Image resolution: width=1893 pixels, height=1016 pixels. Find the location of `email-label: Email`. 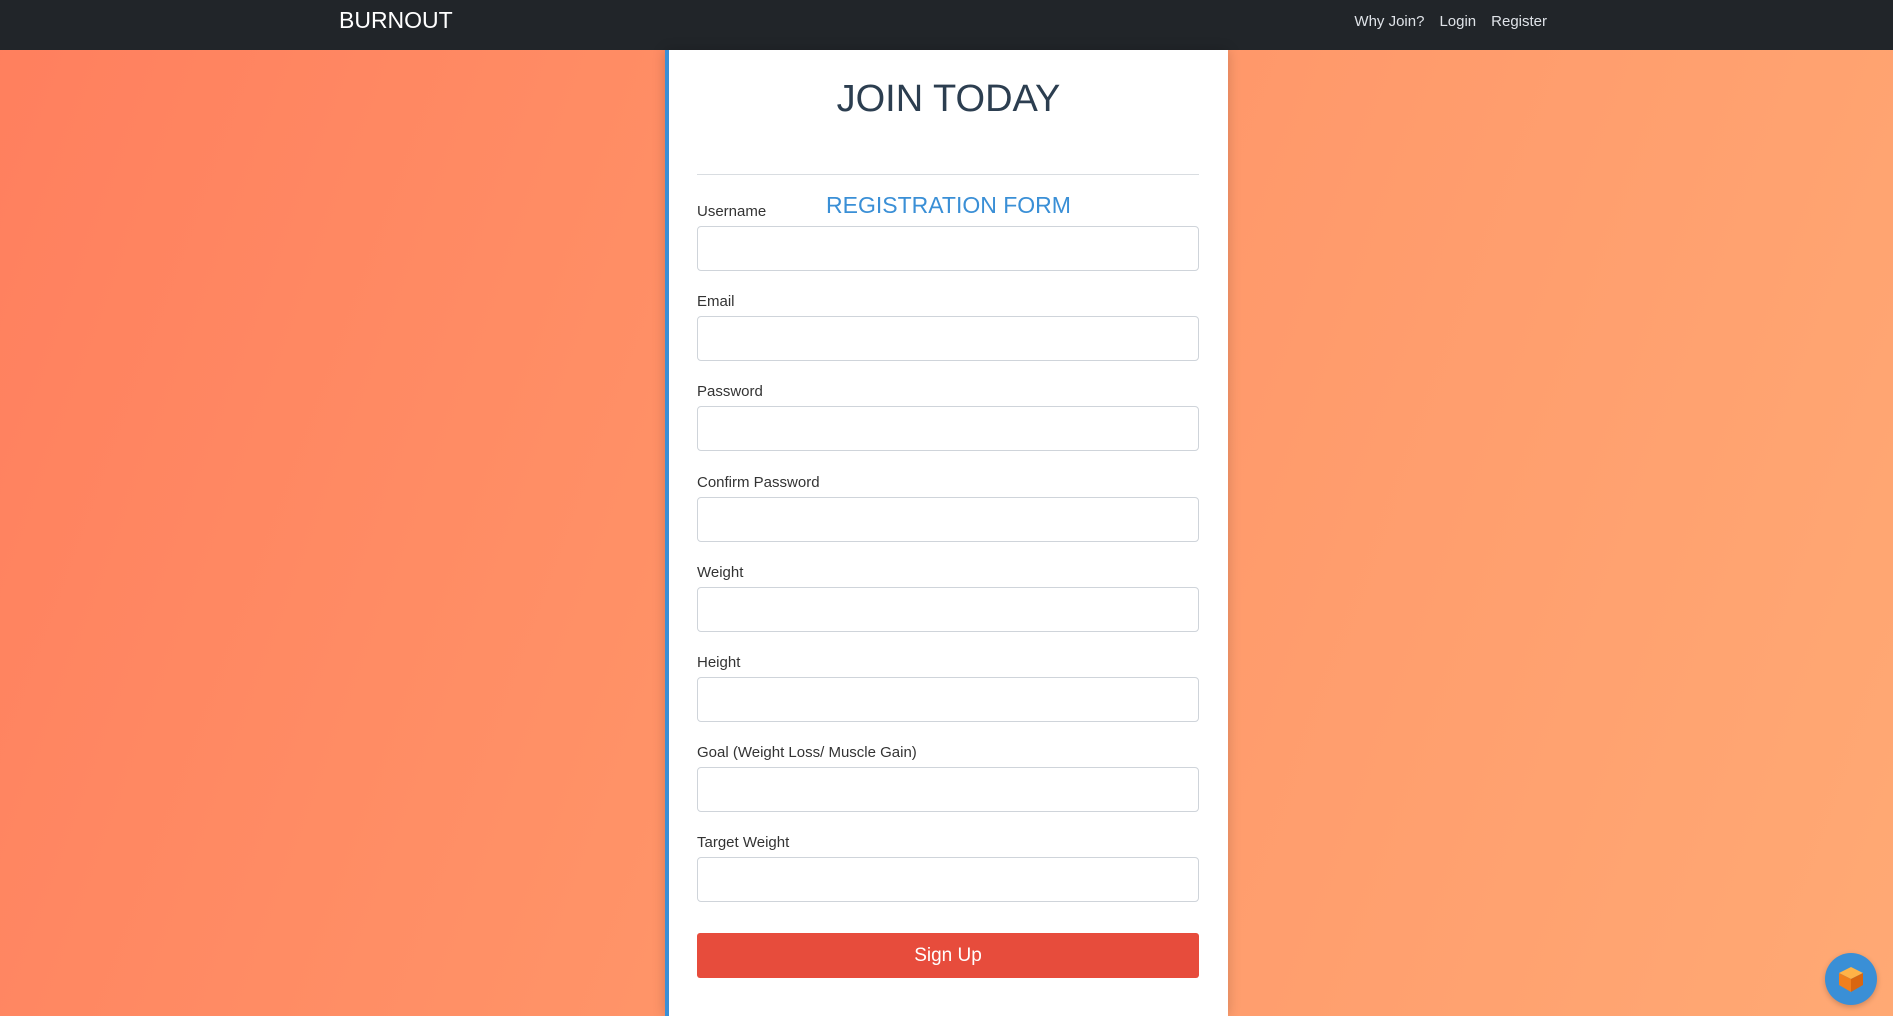

email-label: Email is located at coordinates (716, 301).